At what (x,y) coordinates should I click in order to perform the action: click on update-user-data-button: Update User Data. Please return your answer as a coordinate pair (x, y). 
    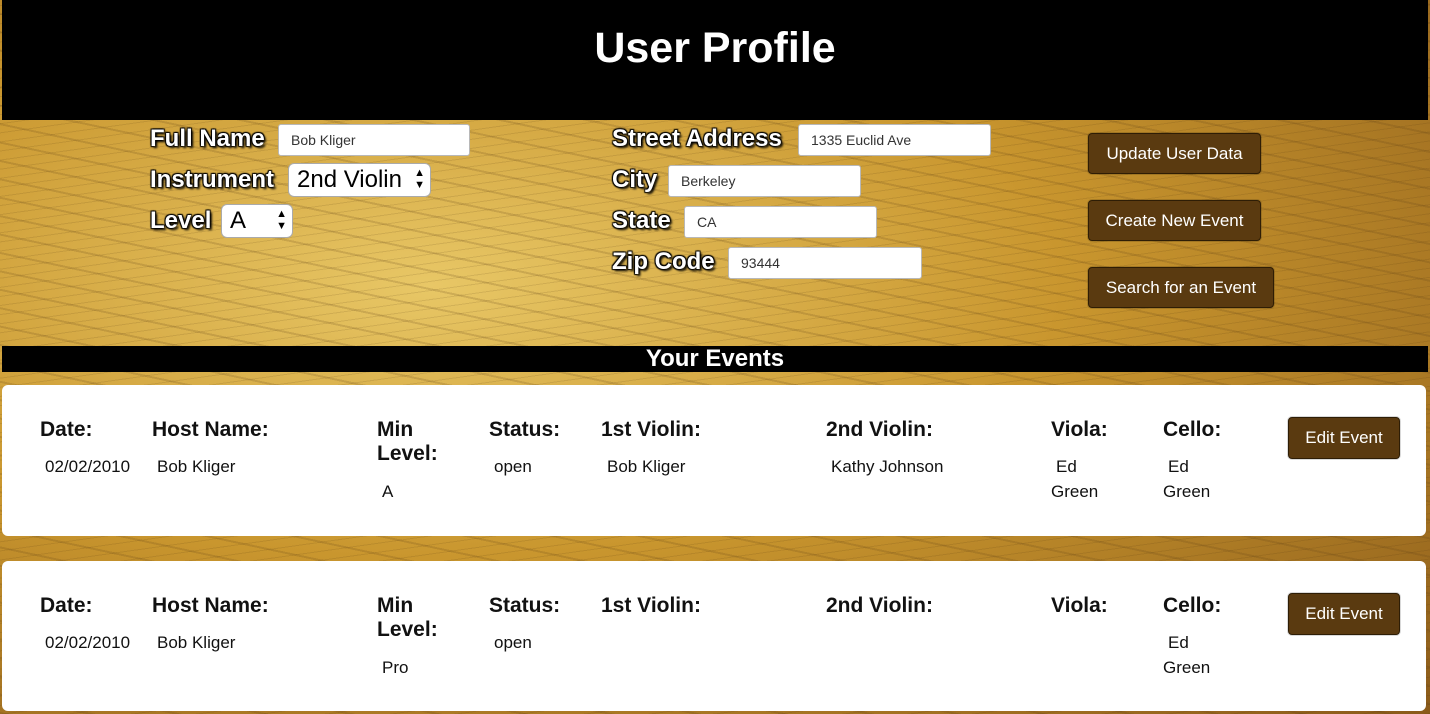
    Looking at the image, I should click on (1174, 153).